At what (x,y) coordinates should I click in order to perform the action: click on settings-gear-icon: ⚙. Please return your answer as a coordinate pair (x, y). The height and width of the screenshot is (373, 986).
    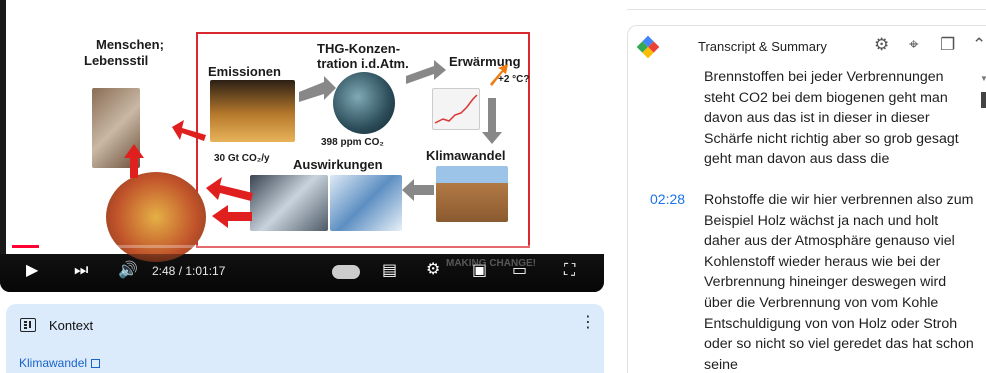
    Looking at the image, I should click on (433, 270).